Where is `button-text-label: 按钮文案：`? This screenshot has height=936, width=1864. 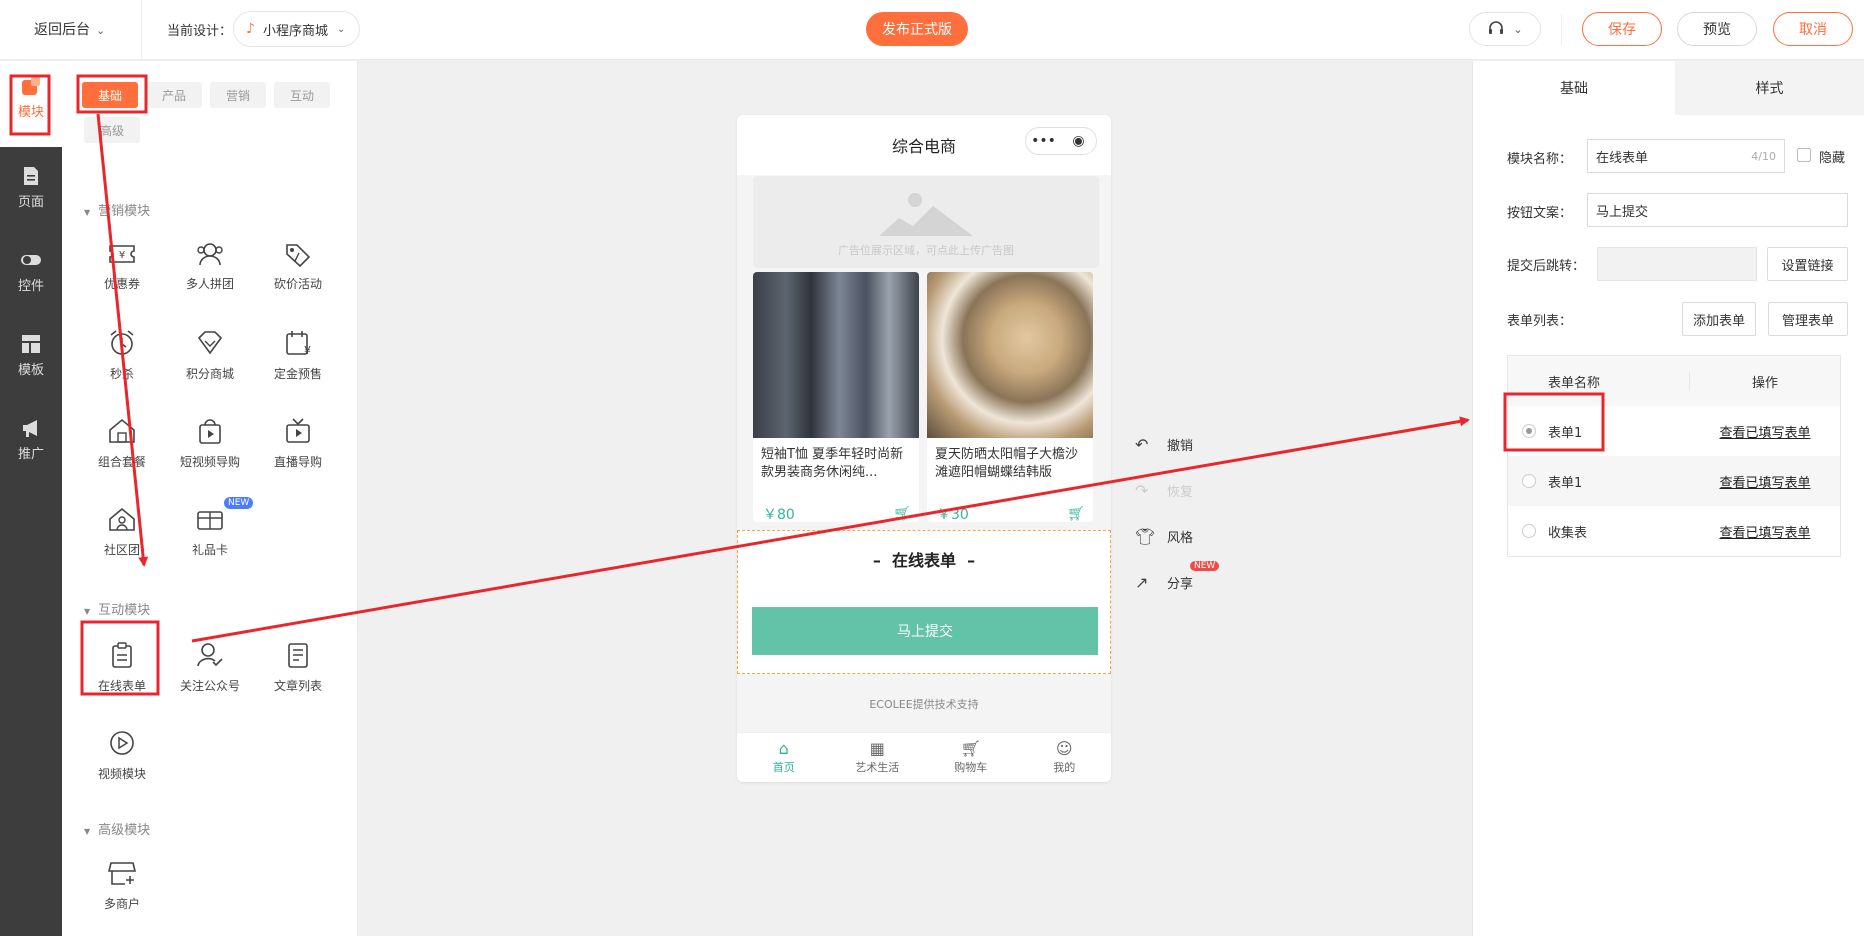
button-text-label: 按钮文案： is located at coordinates (1540, 213).